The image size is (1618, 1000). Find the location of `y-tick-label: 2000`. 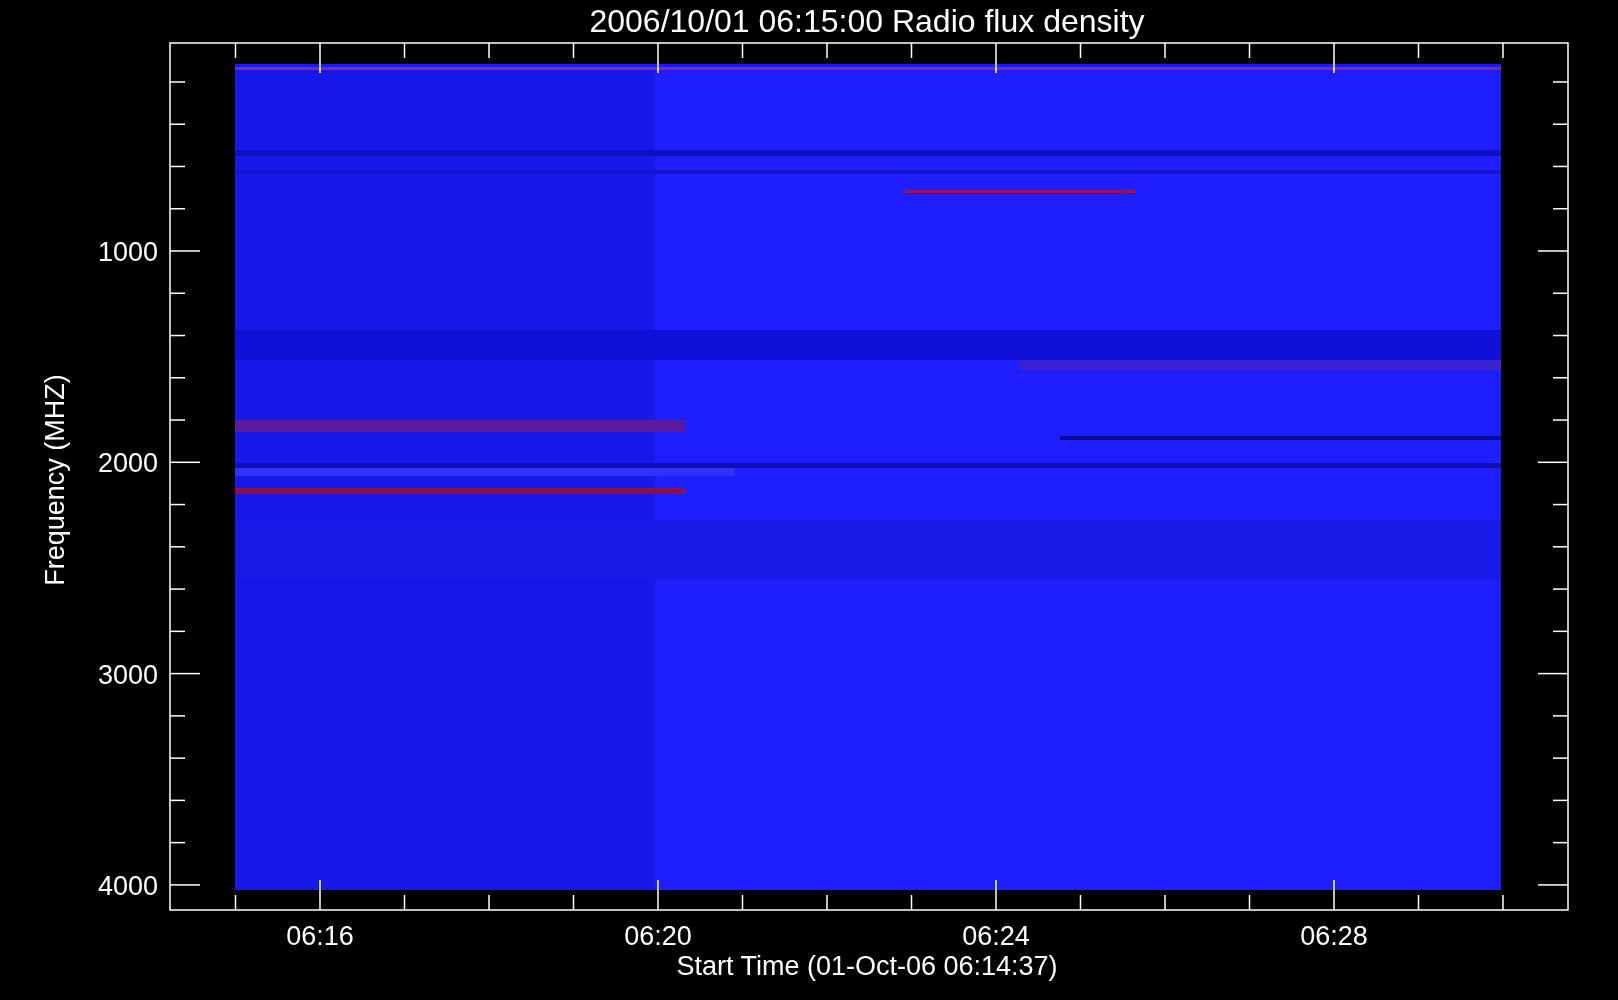

y-tick-label: 2000 is located at coordinates (127, 463).